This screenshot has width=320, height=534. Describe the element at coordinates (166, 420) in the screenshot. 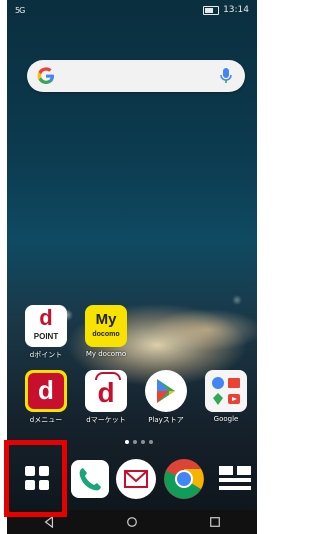

I see `app-label-play-store: Playストア` at that location.